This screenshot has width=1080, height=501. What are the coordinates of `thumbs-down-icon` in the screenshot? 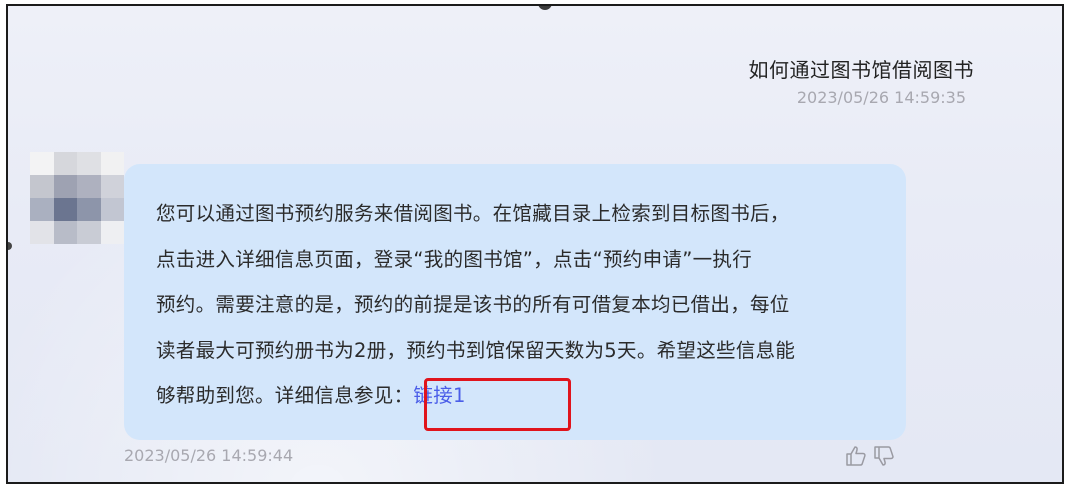 It's located at (884, 456).